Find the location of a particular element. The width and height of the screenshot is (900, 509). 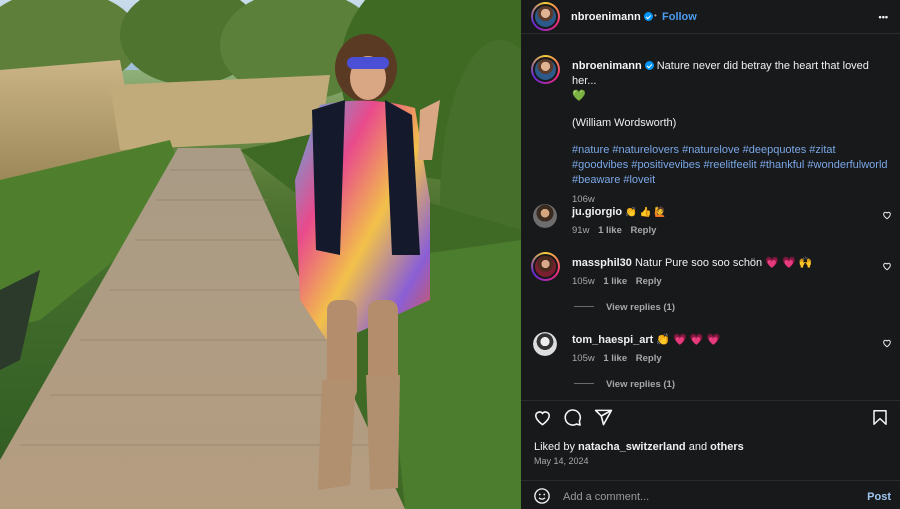

caption-avatar is located at coordinates (545, 69).